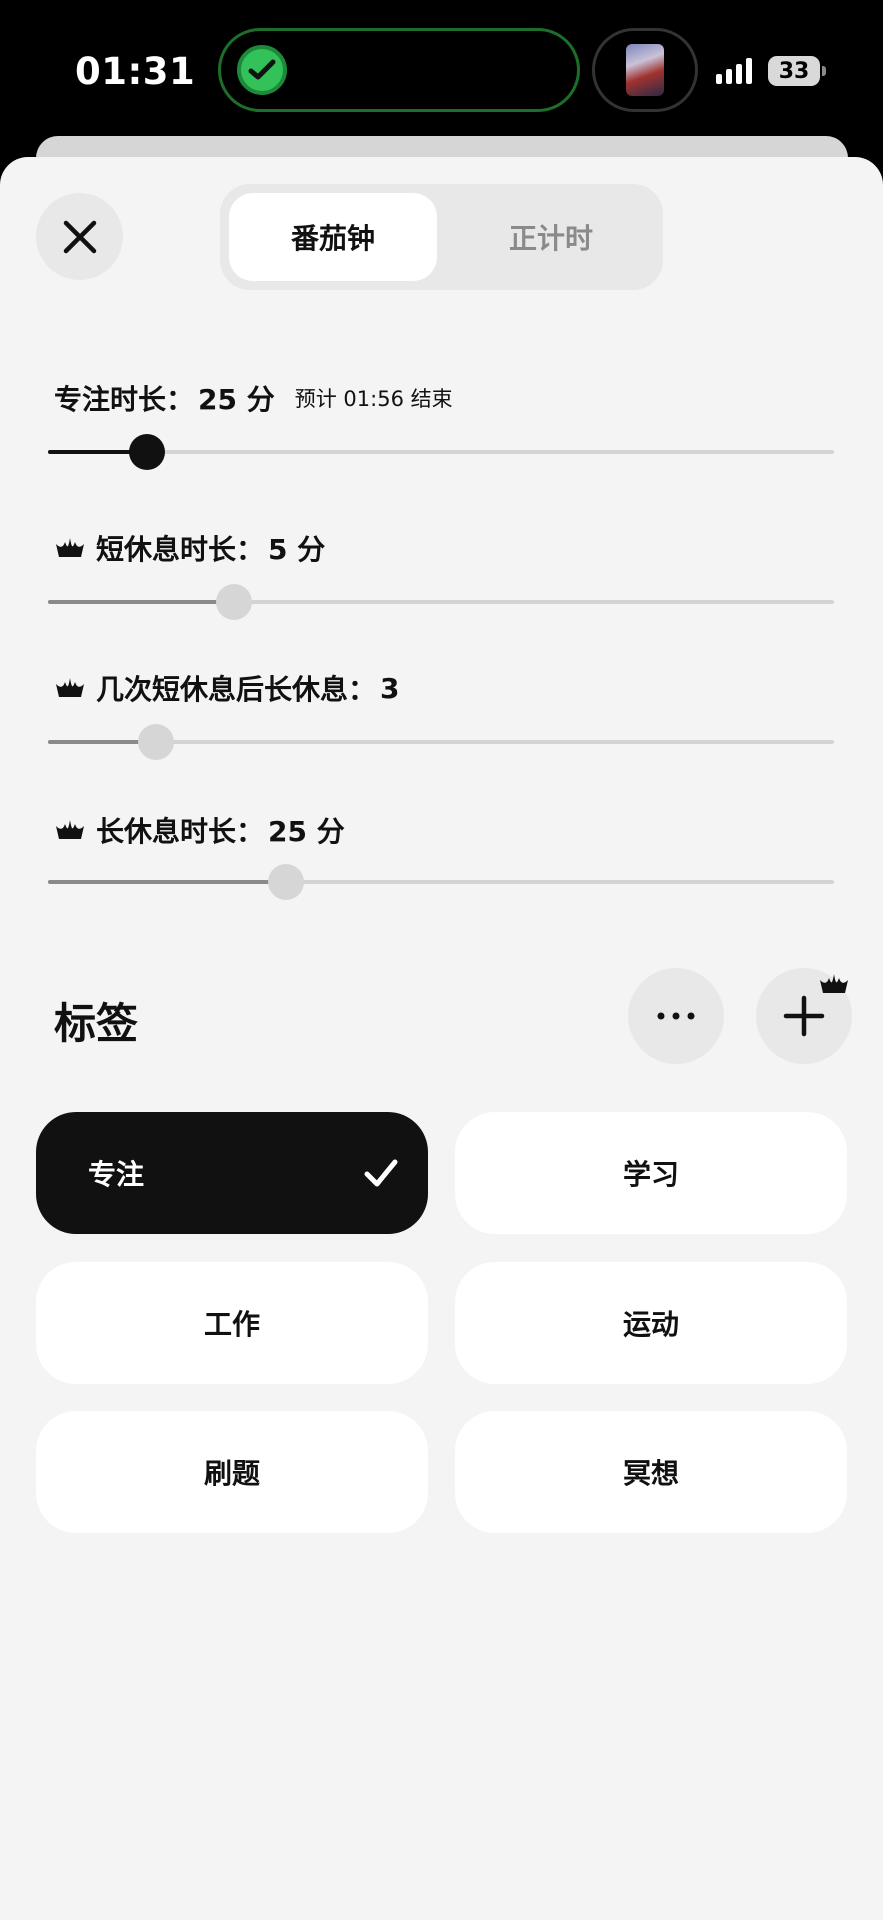 The height and width of the screenshot is (1920, 883). I want to click on long-break-value: 25 分, so click(306, 831).